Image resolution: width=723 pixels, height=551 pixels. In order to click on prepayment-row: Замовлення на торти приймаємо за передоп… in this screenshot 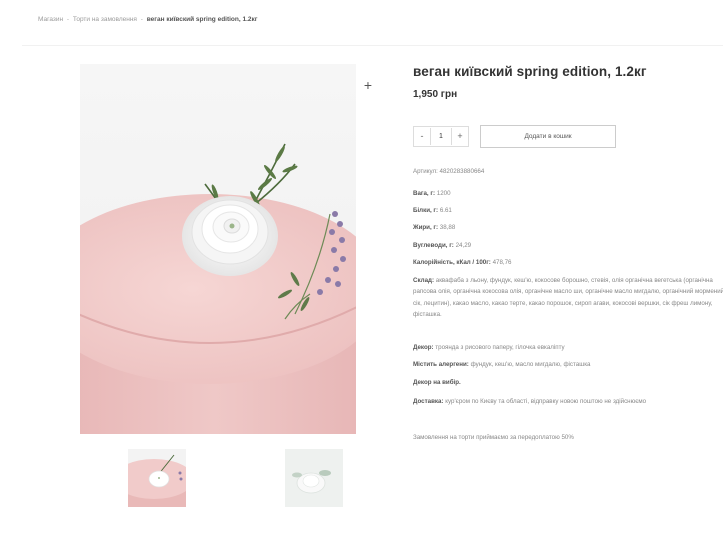, I will do `click(493, 437)`.